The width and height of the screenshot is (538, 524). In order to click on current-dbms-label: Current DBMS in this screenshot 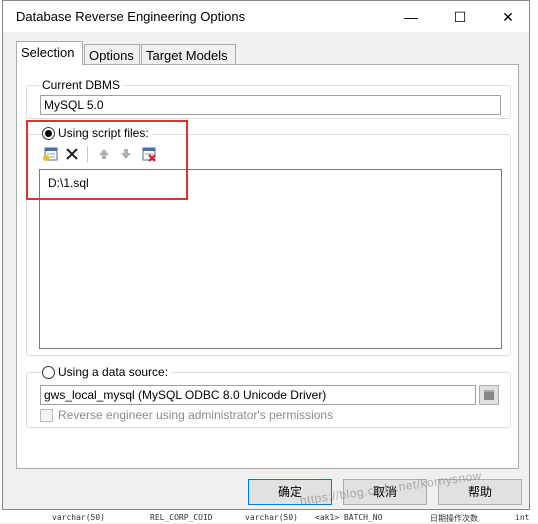, I will do `click(81, 85)`.